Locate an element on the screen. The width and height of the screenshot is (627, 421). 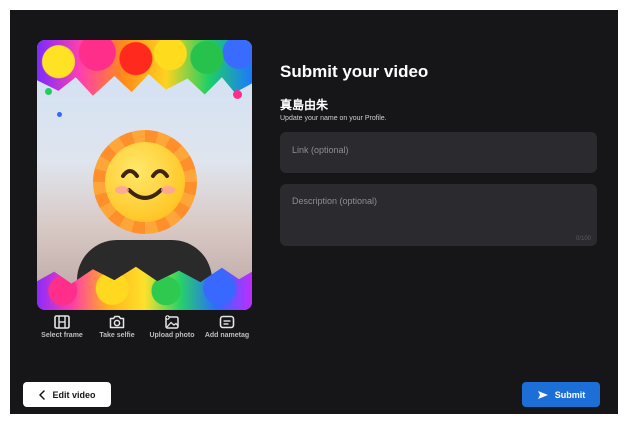
select-frame-button: Select frame is located at coordinates (62, 336).